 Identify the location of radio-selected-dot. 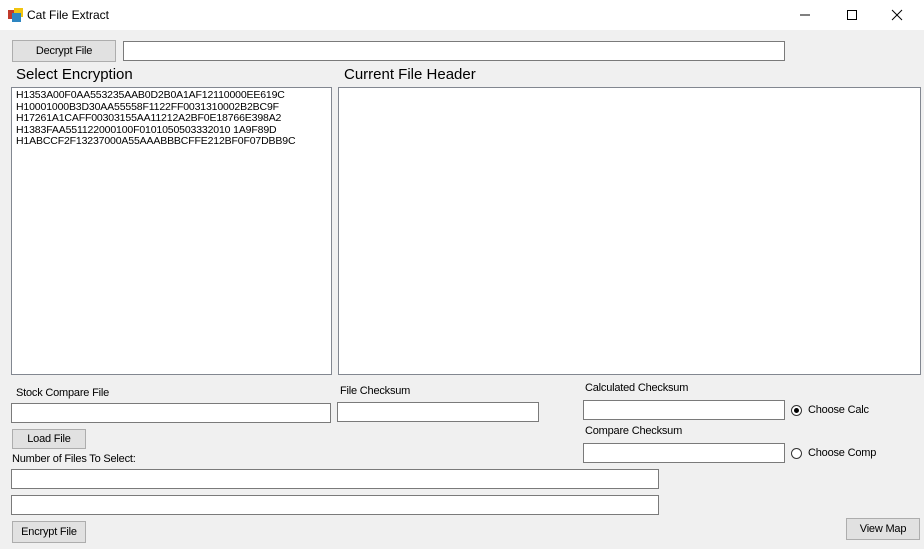
(796, 410).